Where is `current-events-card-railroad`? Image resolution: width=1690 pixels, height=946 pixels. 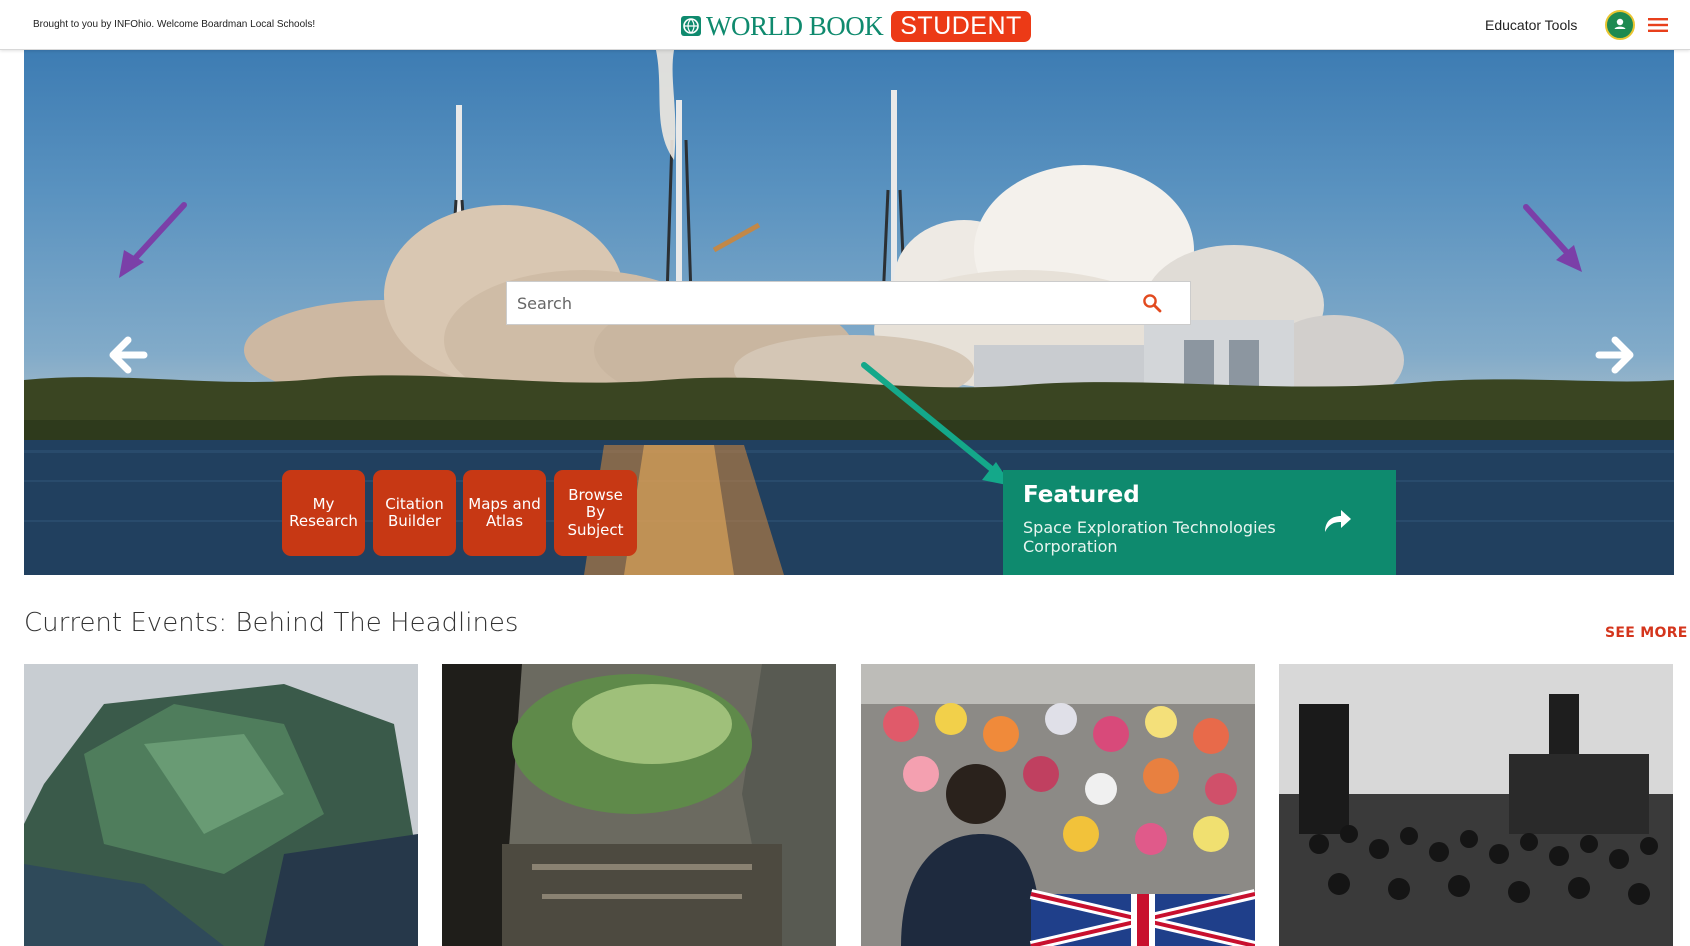
current-events-card-railroad is located at coordinates (1476, 805).